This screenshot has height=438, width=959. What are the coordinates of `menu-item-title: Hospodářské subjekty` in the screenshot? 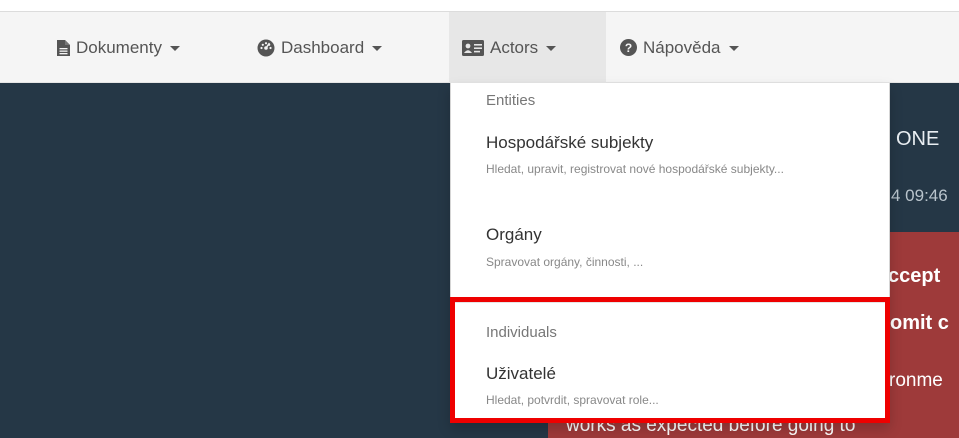 It's located at (570, 142).